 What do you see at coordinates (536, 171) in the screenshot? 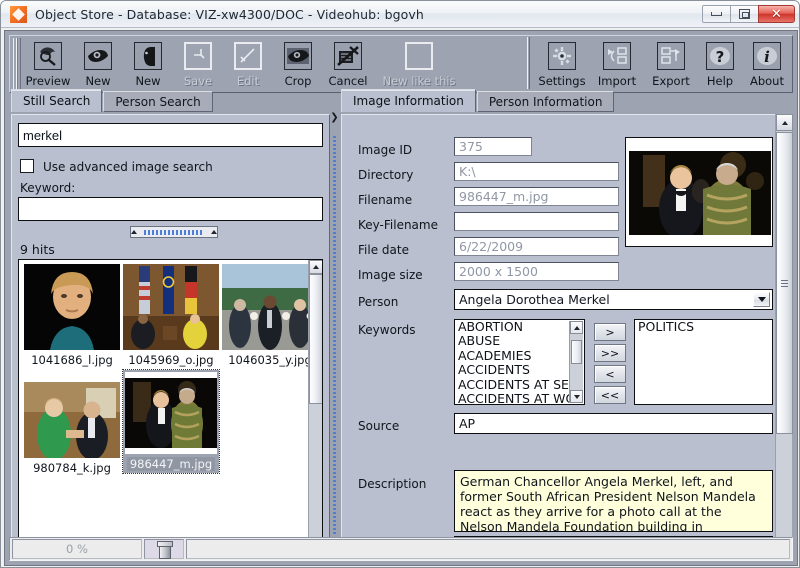
I see `directory-field: K:\` at bounding box center [536, 171].